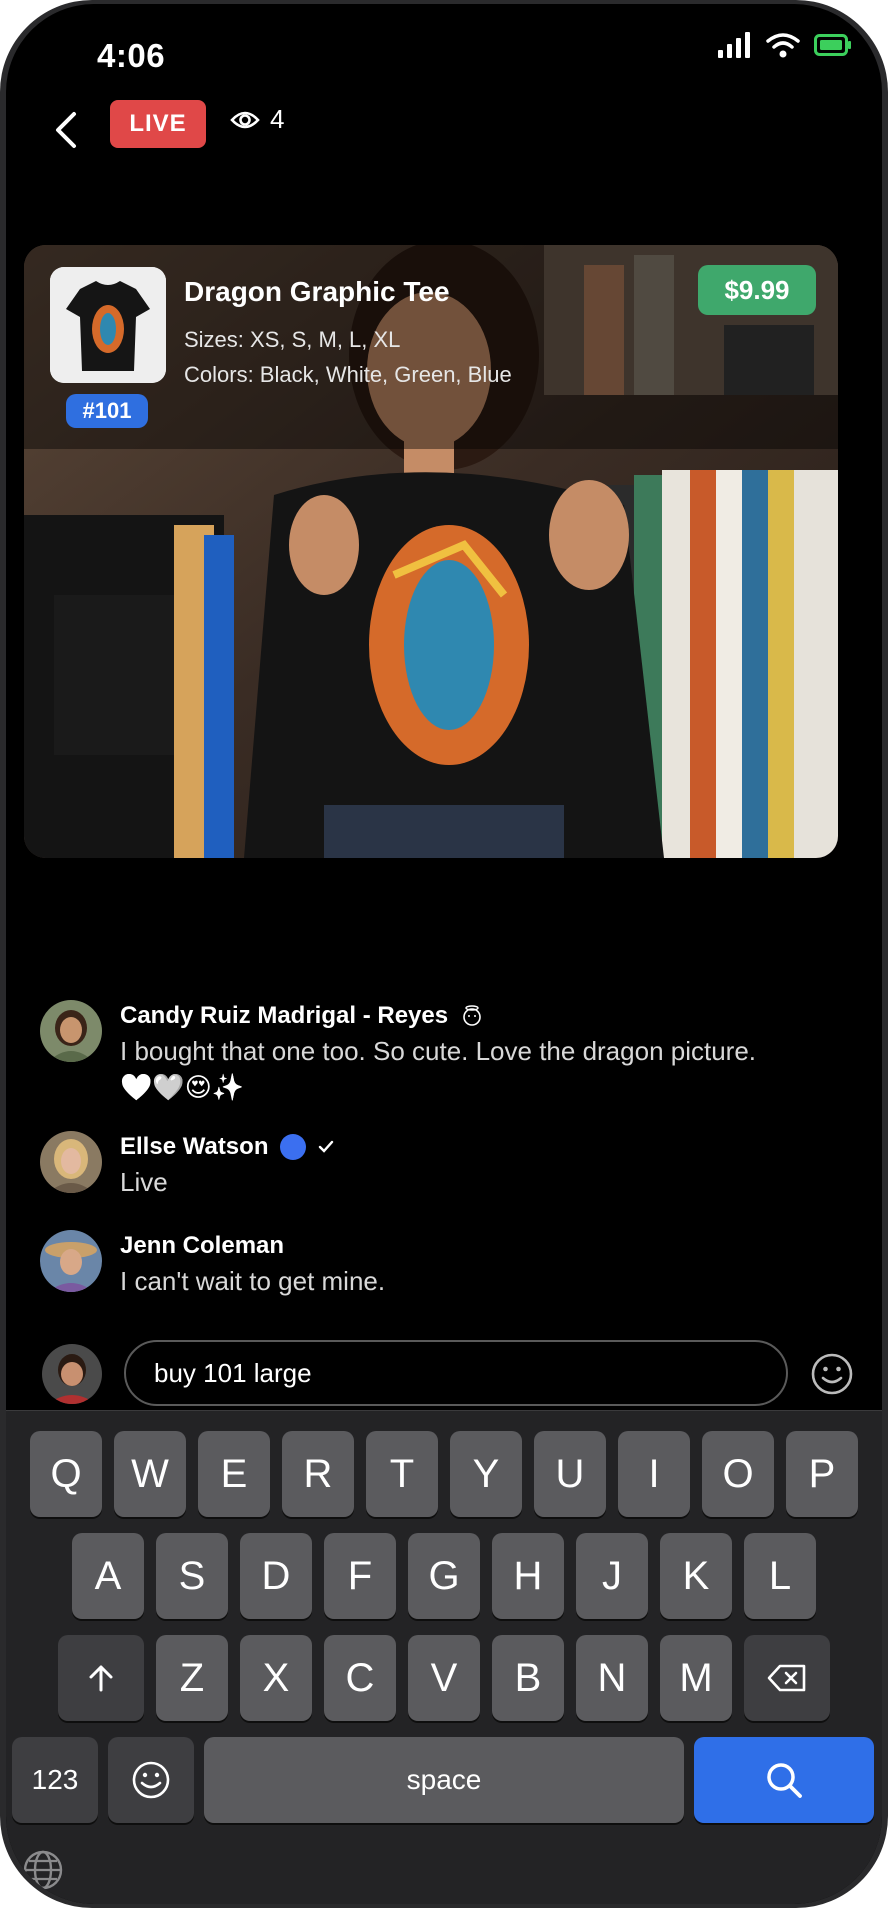  I want to click on product-item-number: #101, so click(107, 411).